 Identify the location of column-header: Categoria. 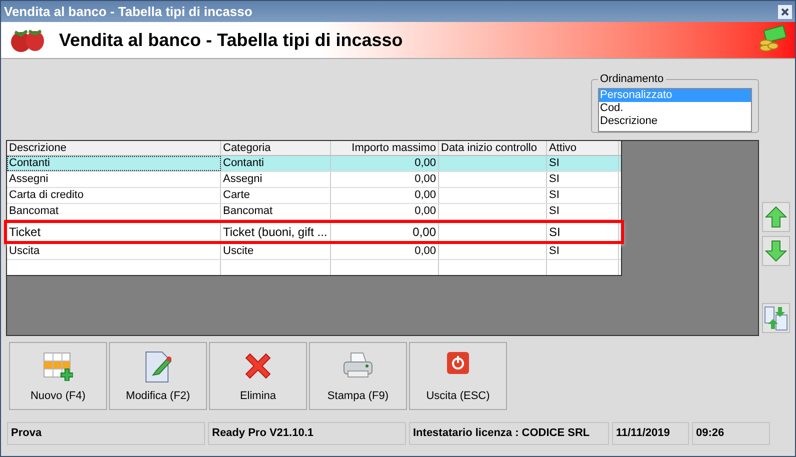
(276, 148).